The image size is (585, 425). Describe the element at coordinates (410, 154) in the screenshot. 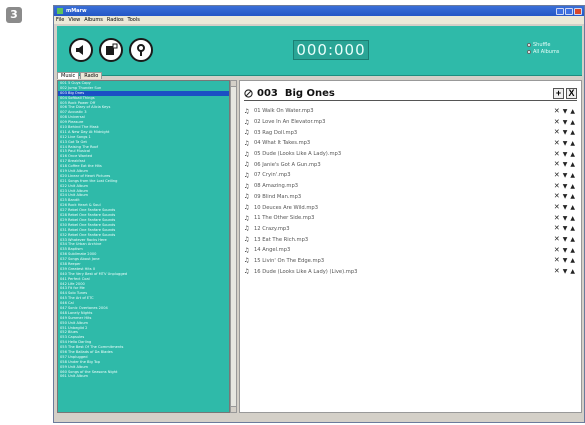

I see `track-row: ♫ 05 Dude (Looks Like A Lady).mp3 ✕ ▼ ▲` at that location.